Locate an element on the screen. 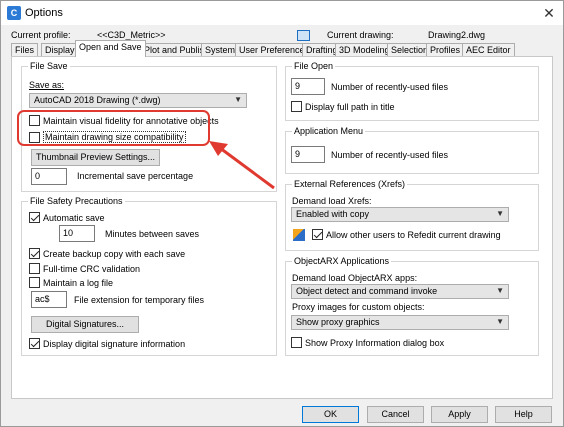  arrow-head is located at coordinates (218, 148).